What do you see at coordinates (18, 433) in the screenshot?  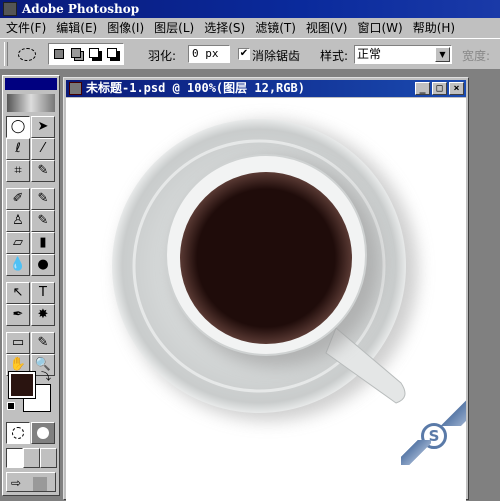 I see `standard-mode-button` at bounding box center [18, 433].